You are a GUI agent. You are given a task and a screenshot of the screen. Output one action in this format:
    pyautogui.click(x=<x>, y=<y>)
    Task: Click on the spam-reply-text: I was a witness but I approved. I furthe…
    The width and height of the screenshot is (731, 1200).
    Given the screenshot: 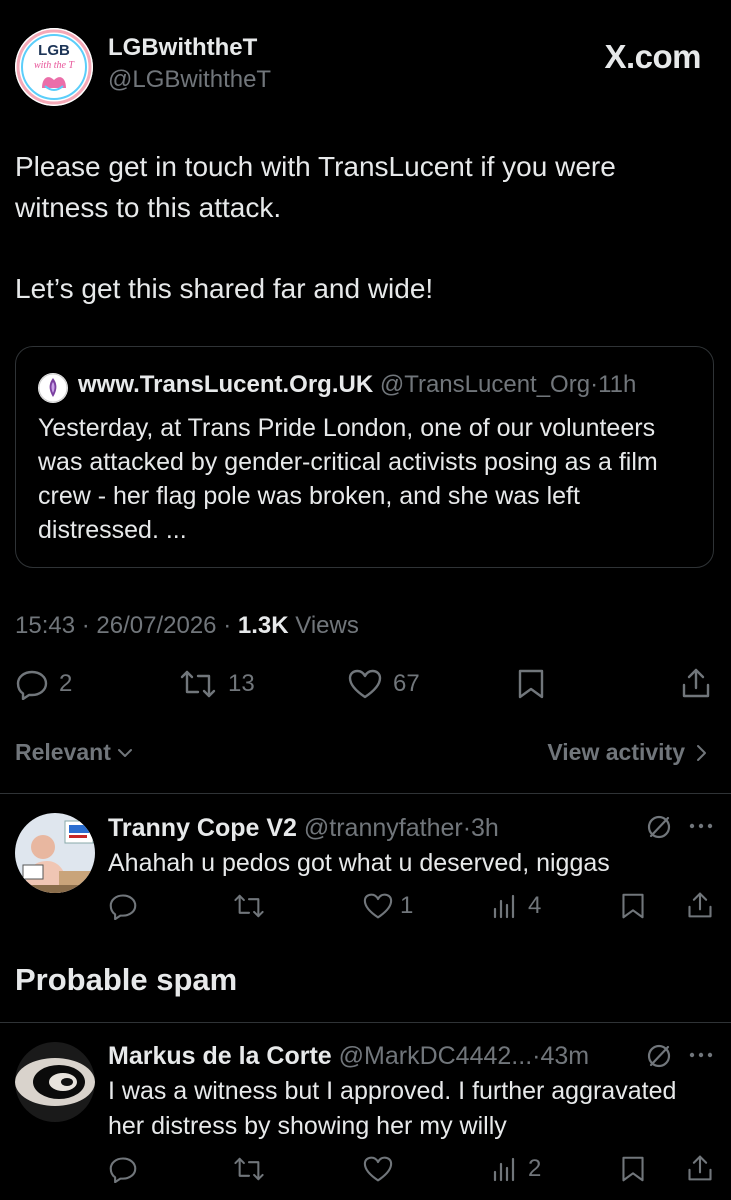 What is the action you would take?
    pyautogui.click(x=392, y=1108)
    